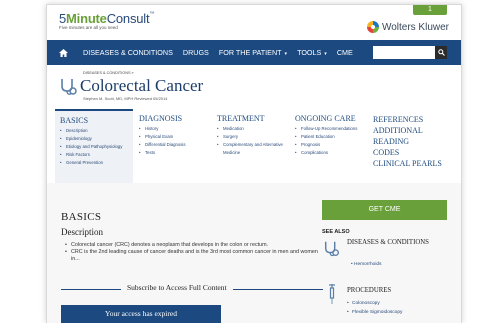 This screenshot has width=481, height=323. What do you see at coordinates (430, 10) in the screenshot?
I see `account-tab: 1` at bounding box center [430, 10].